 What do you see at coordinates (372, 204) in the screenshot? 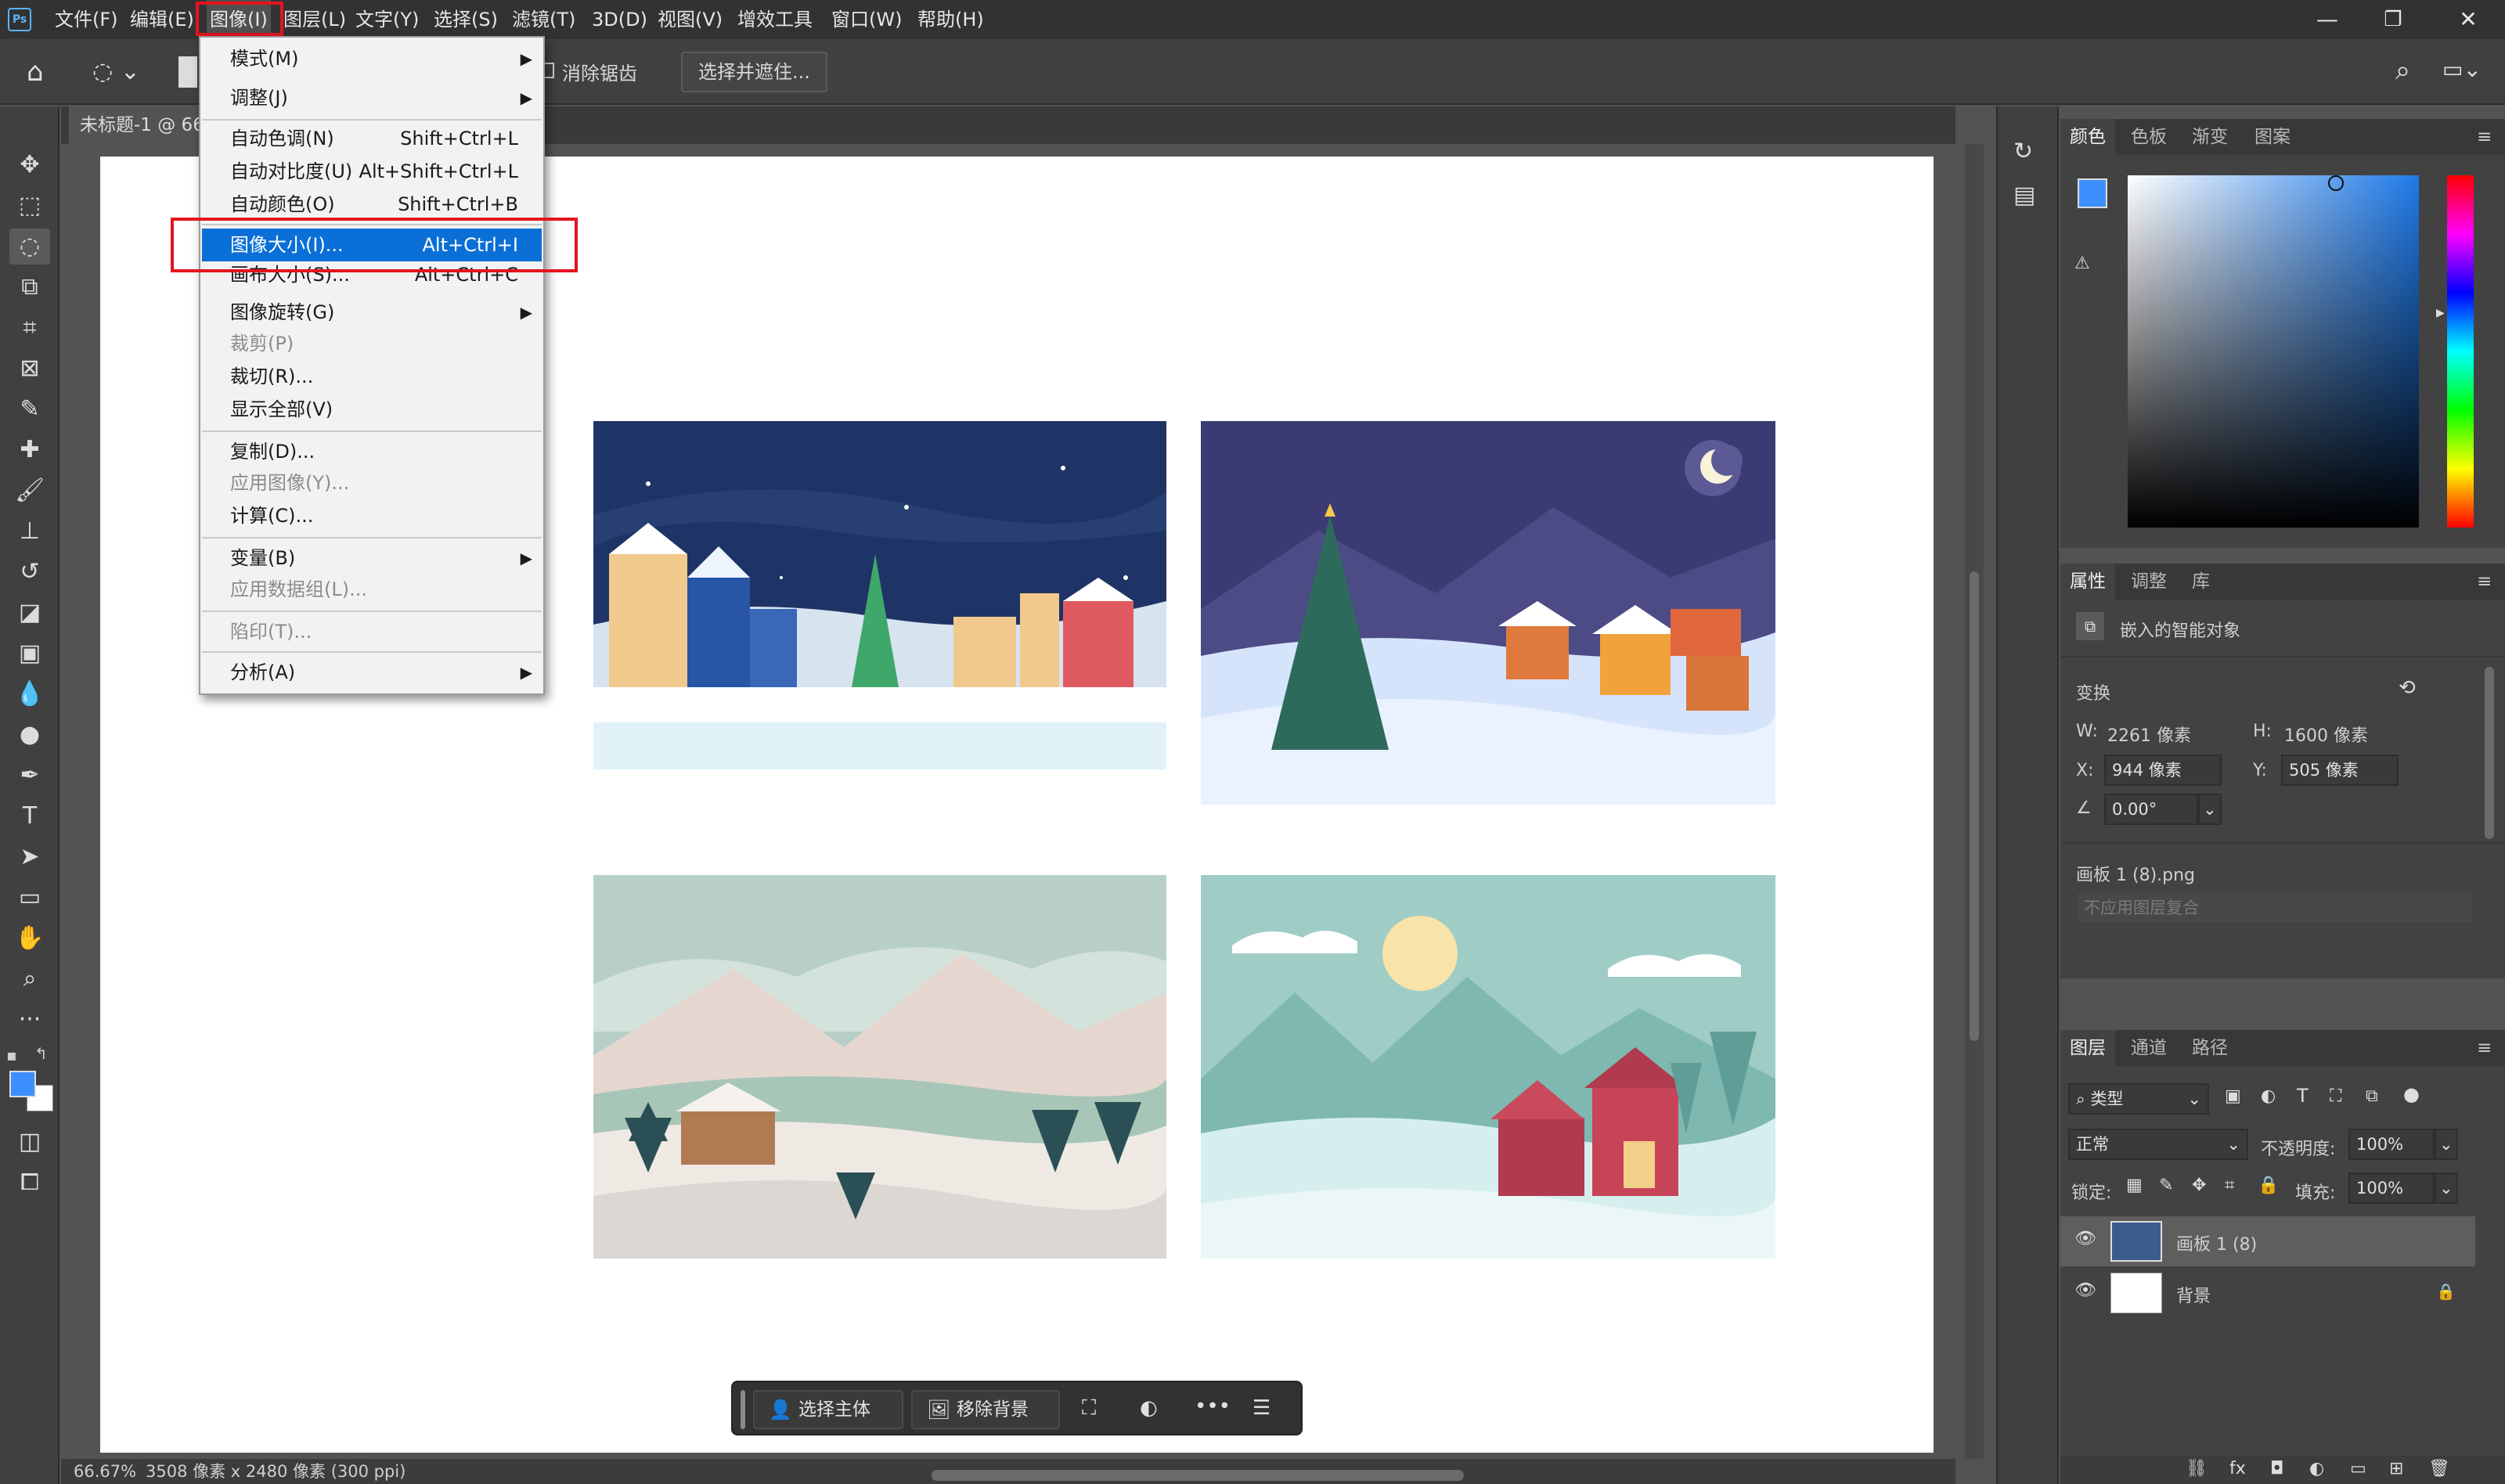
I see `menu-item-auto-color: 自动颜色(O) Shift+Ctrl+B` at bounding box center [372, 204].